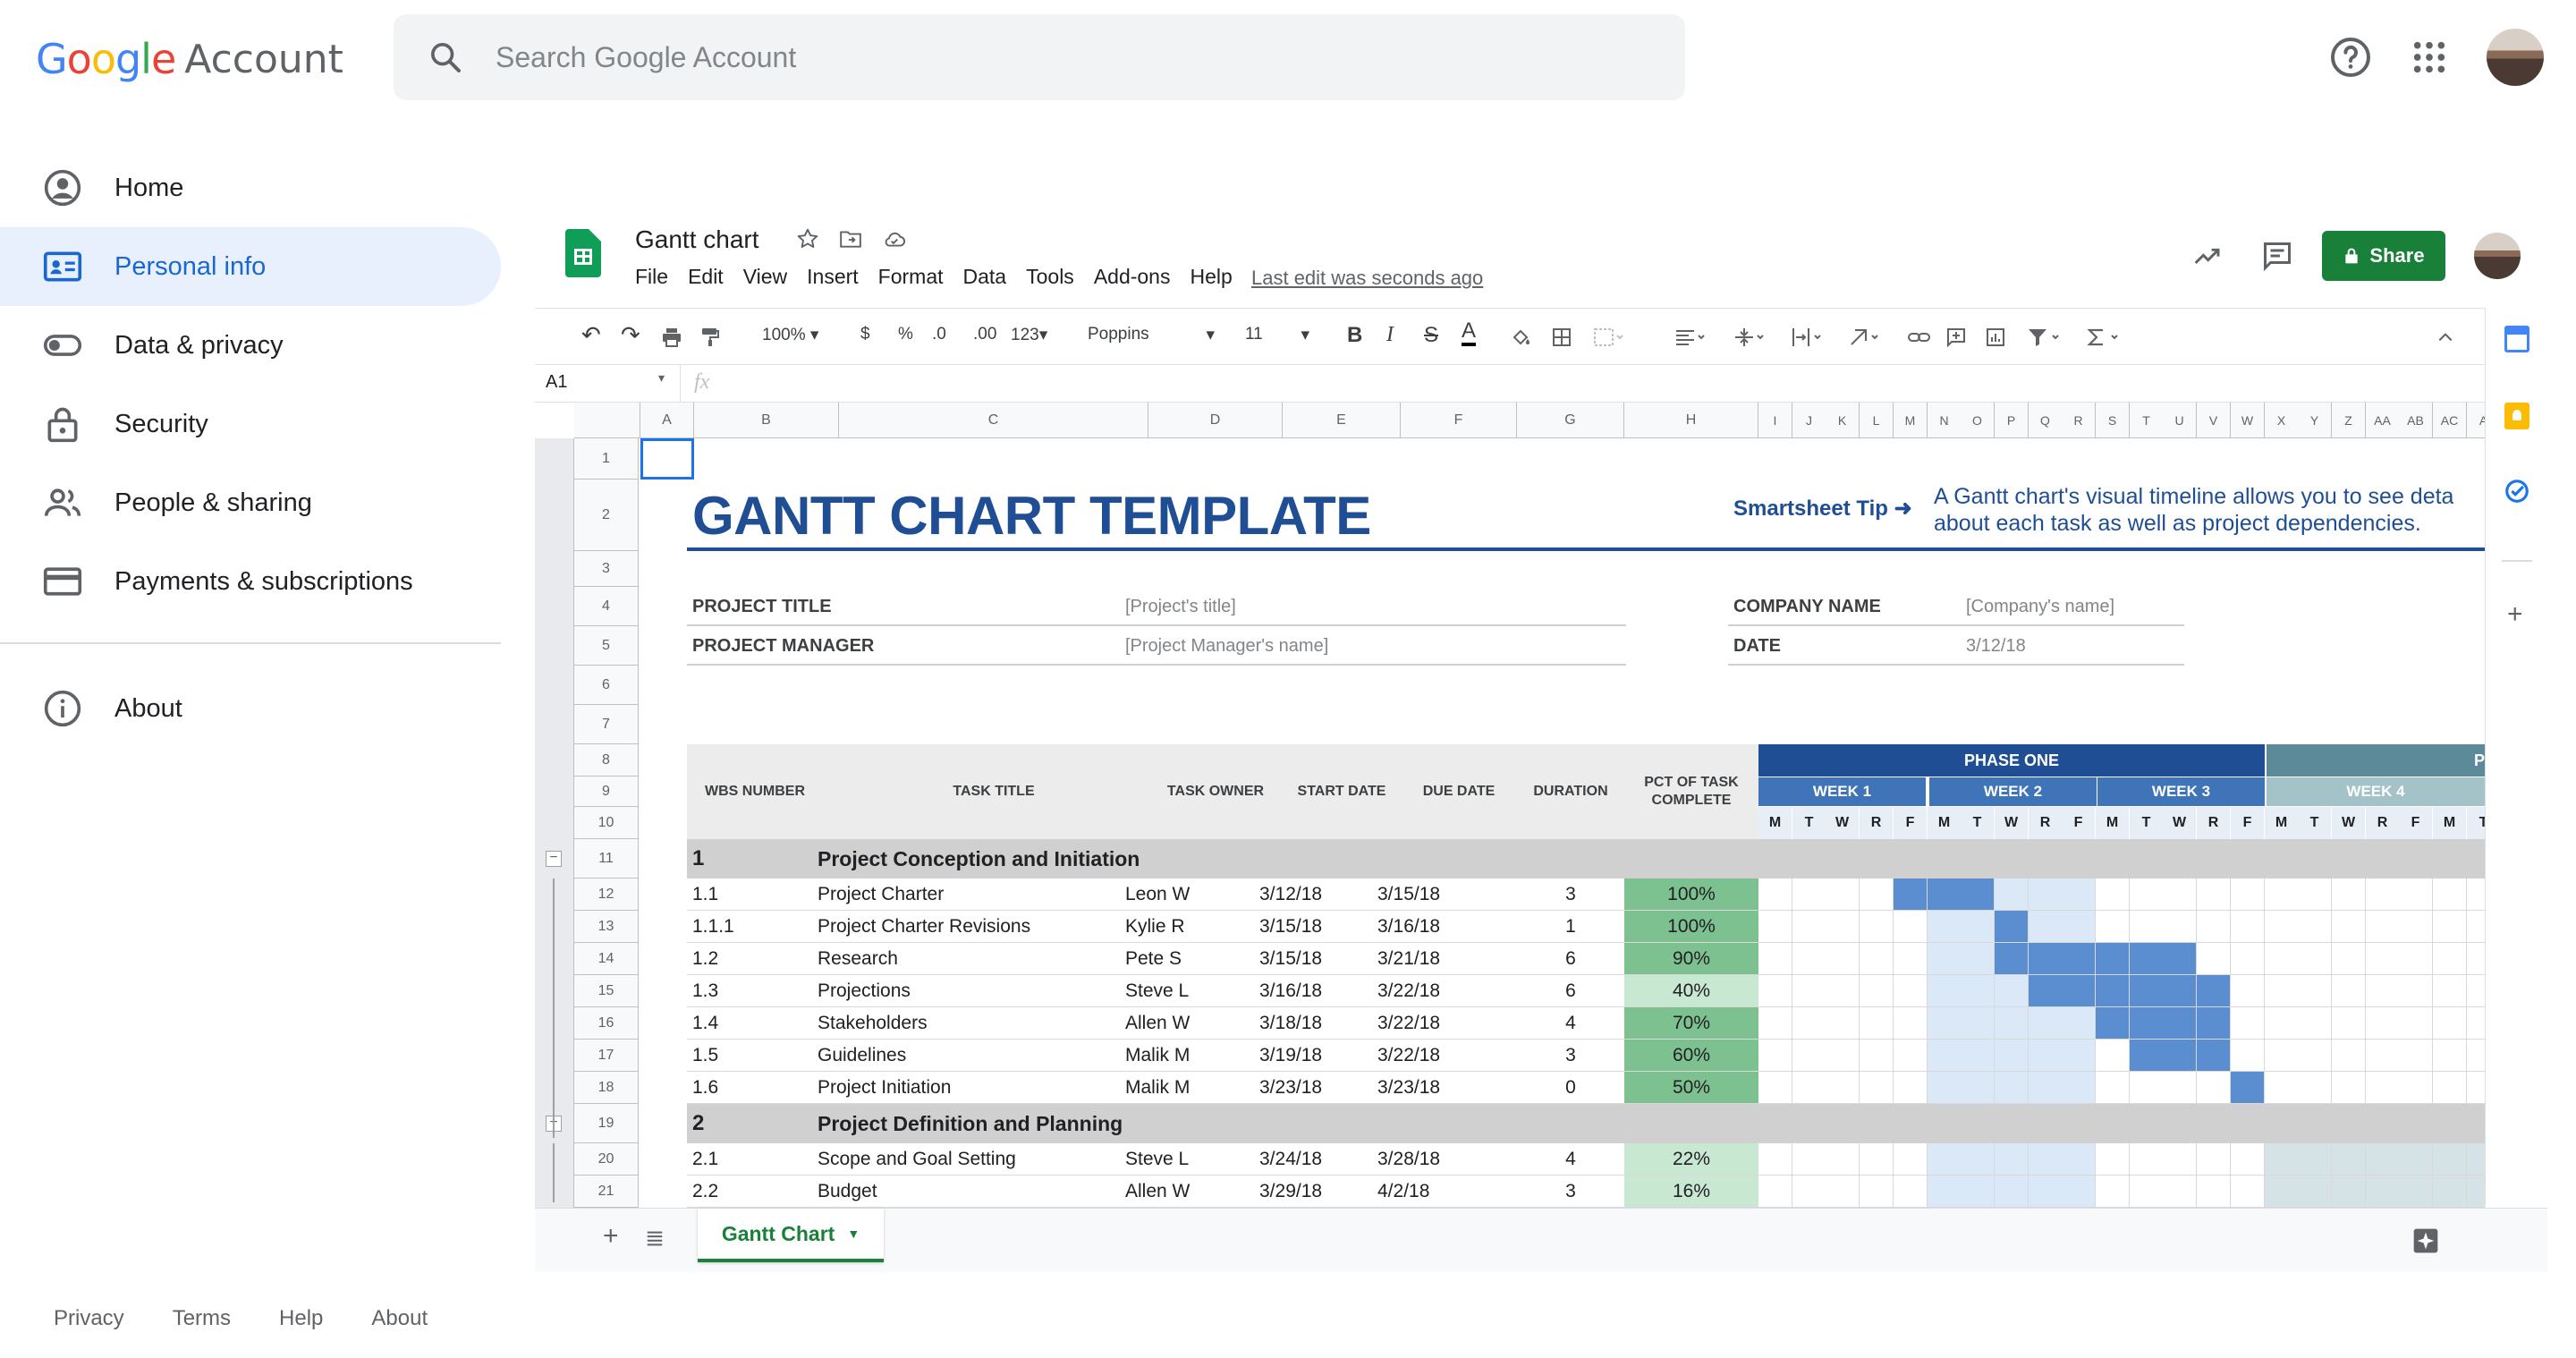 The width and height of the screenshot is (2576, 1358). I want to click on column-header: O, so click(1978, 420).